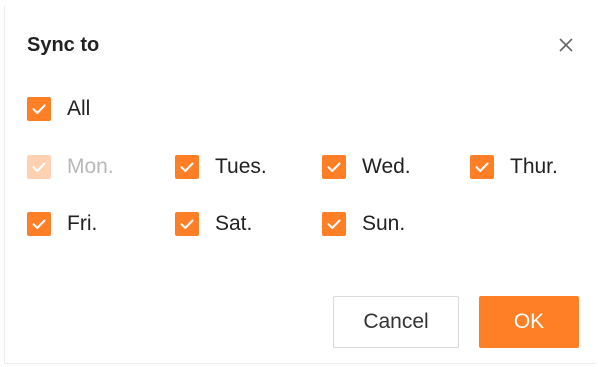 The image size is (598, 367). I want to click on close-icon, so click(566, 45).